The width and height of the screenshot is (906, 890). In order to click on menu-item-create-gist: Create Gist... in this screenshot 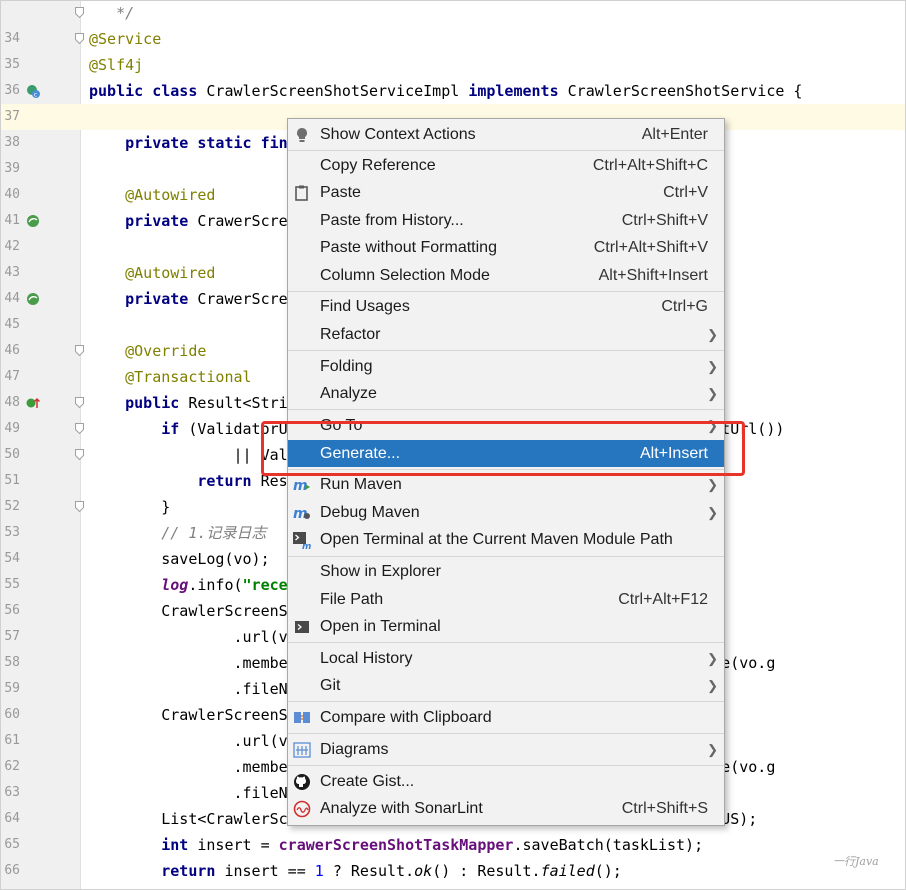, I will do `click(506, 781)`.